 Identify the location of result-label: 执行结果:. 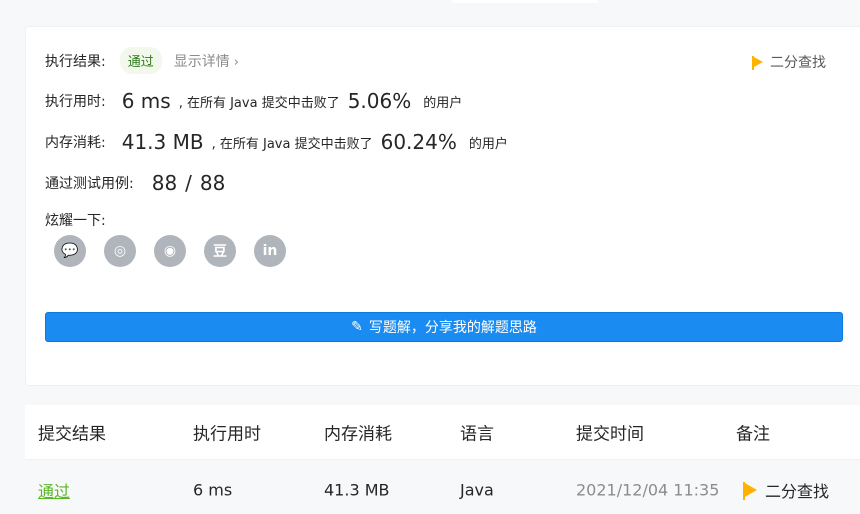
(75, 61).